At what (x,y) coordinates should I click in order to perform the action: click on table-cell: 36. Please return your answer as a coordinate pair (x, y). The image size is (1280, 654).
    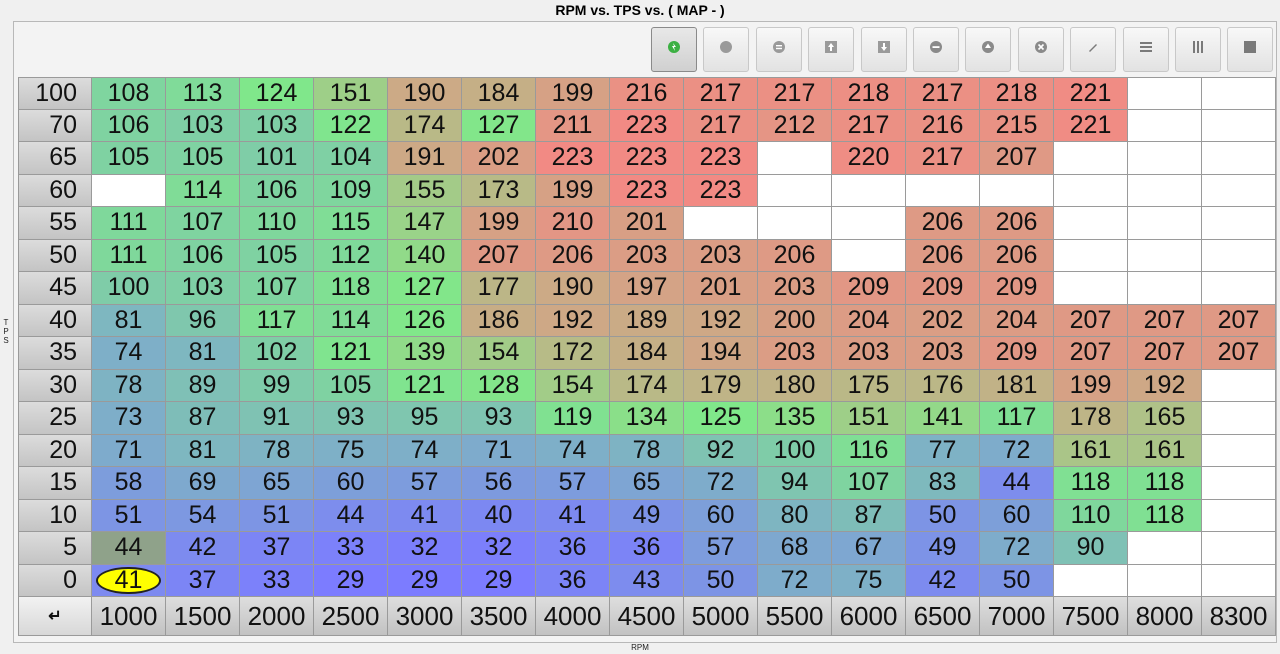
    Looking at the image, I should click on (573, 548).